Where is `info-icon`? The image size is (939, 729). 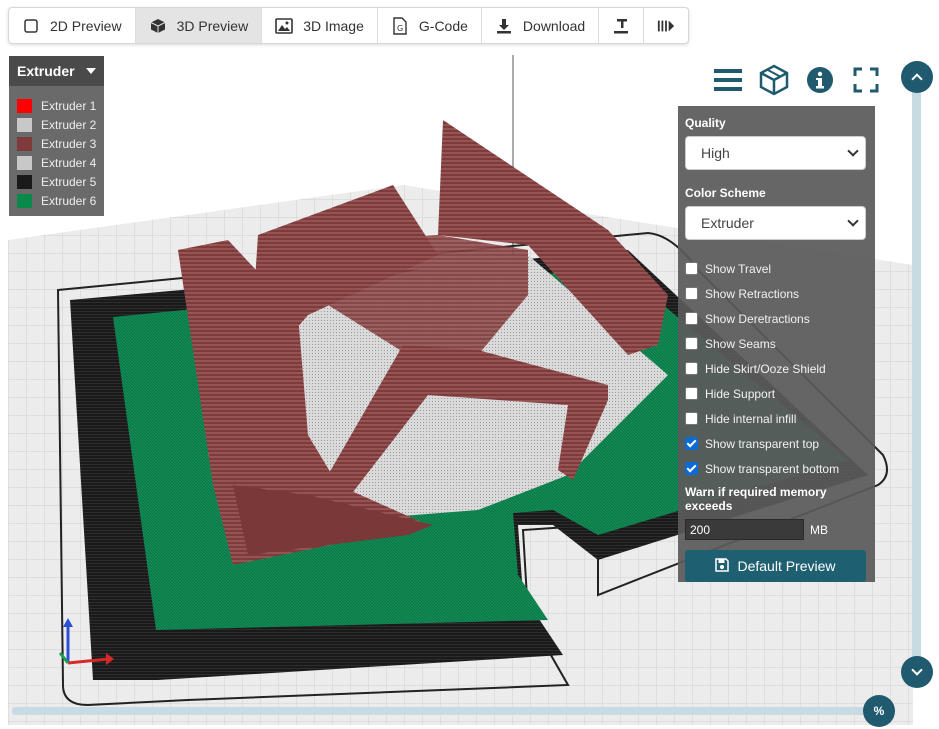
info-icon is located at coordinates (820, 80).